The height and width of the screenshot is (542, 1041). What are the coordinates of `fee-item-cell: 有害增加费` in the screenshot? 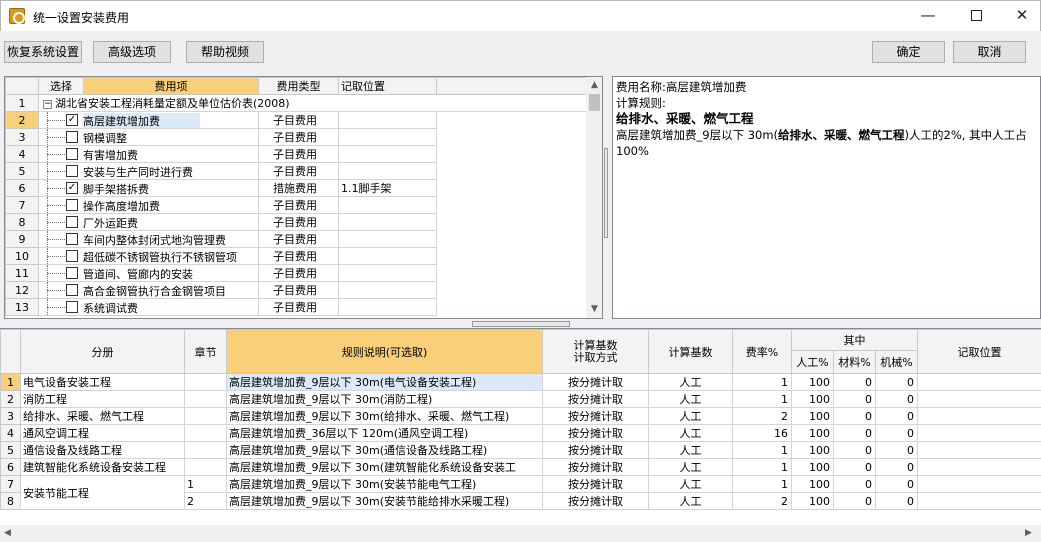 It's located at (148, 154).